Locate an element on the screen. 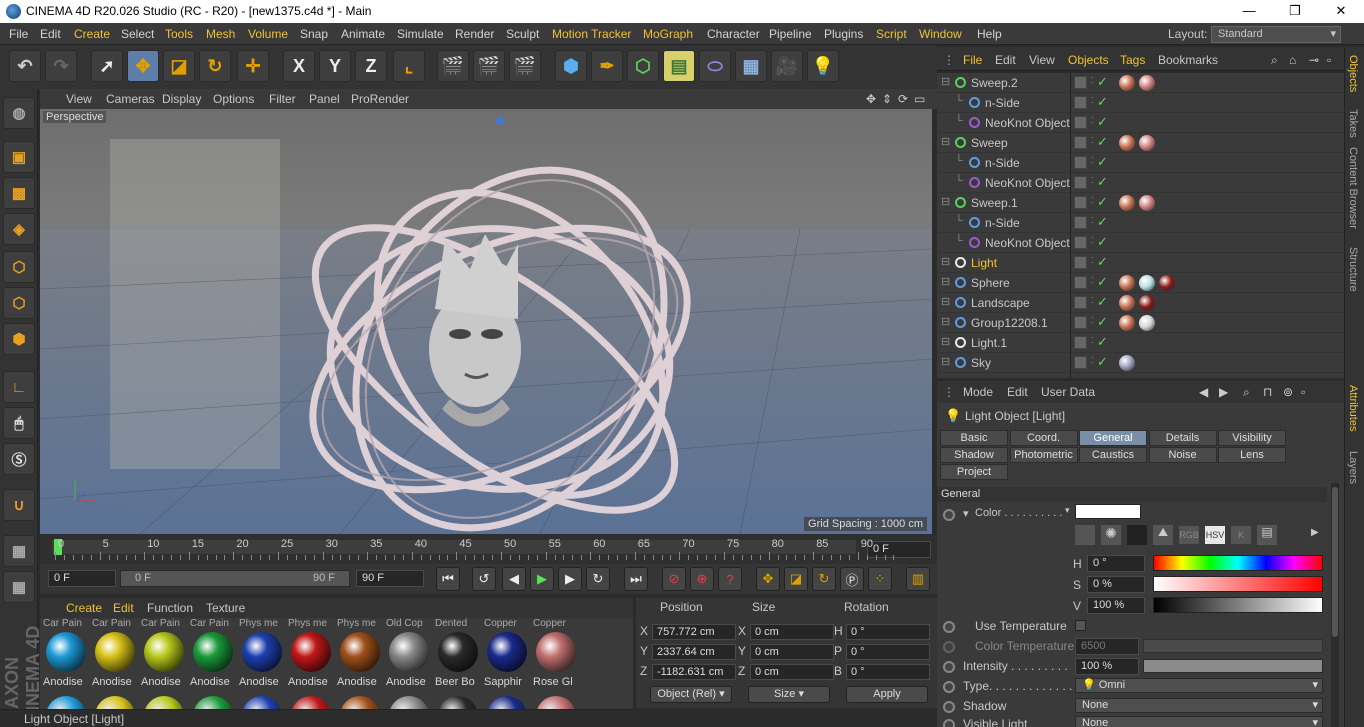  tab-takes: Takes is located at coordinates (1353, 123).